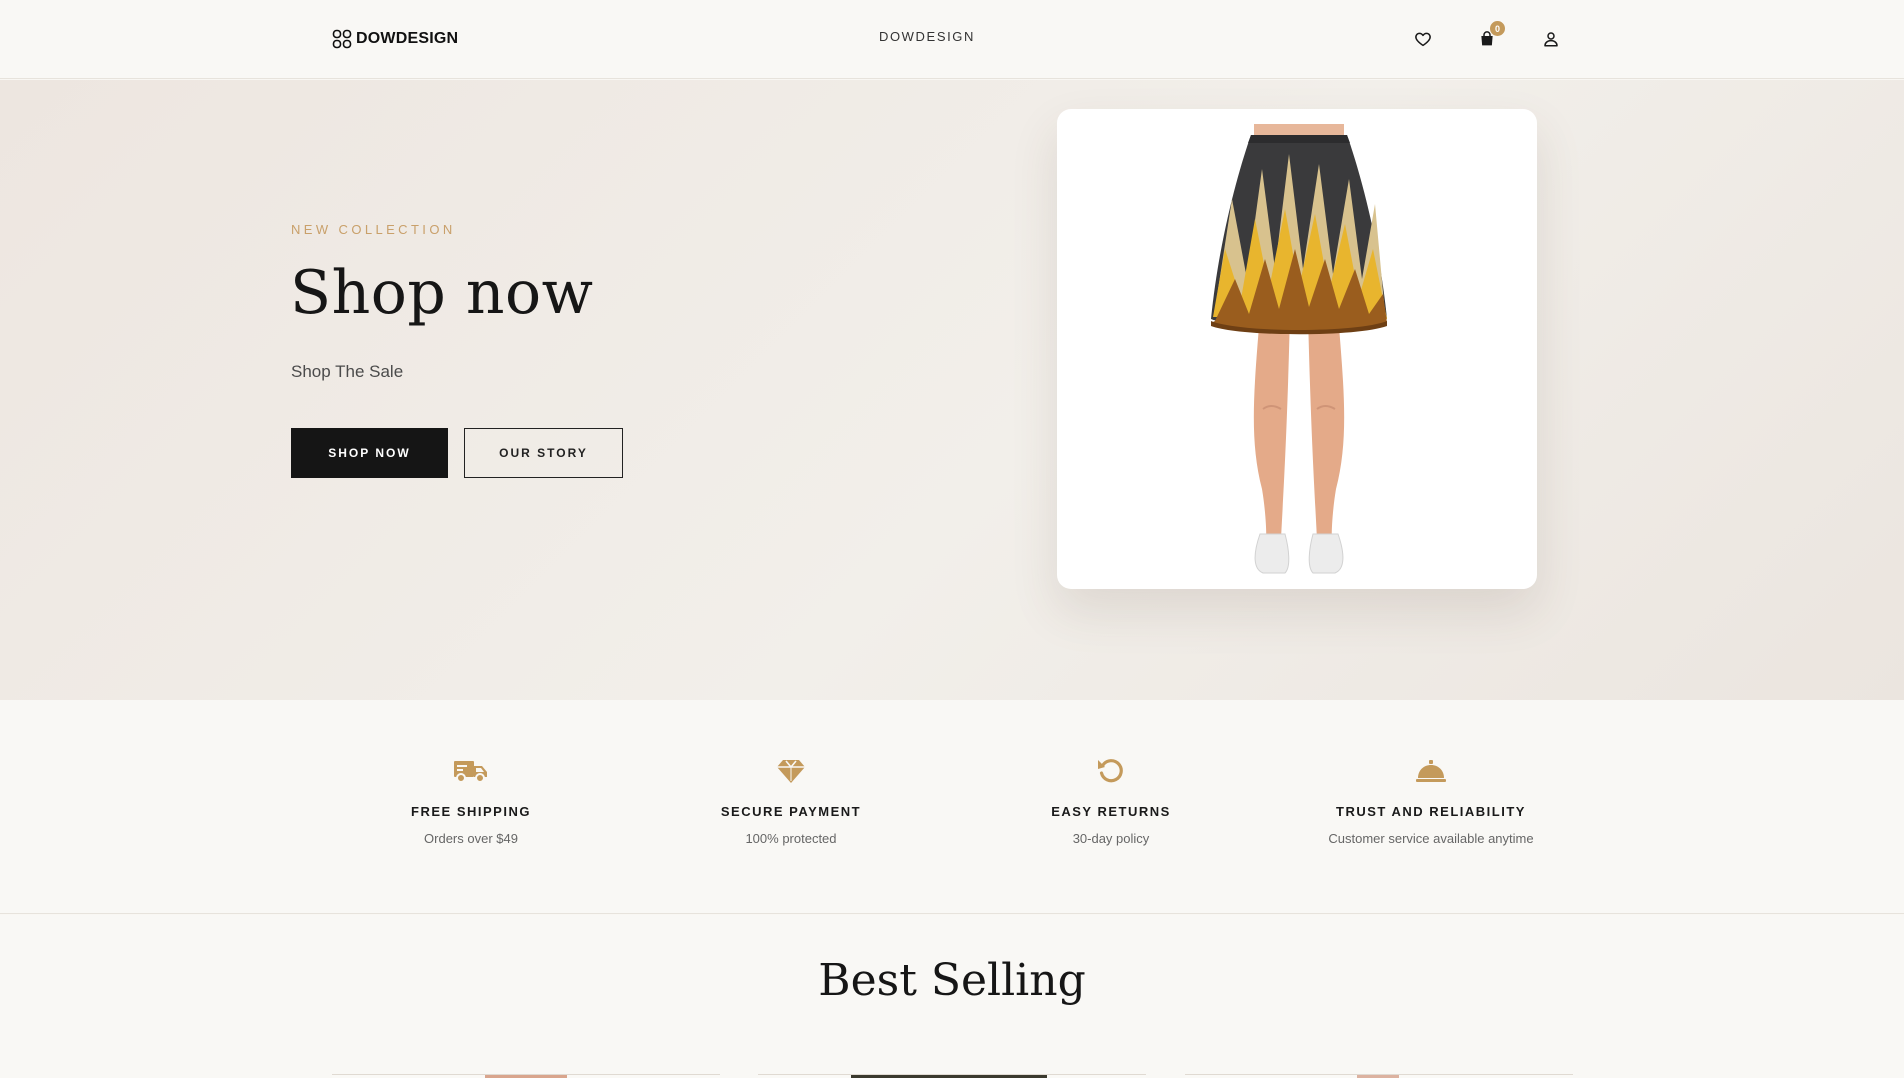 Image resolution: width=1904 pixels, height=1078 pixels. I want to click on feature-desc: Orders over $49, so click(471, 838).